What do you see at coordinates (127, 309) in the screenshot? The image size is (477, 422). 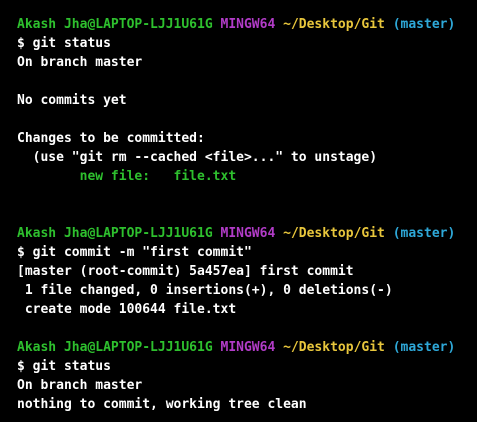 I see `output-line: create mode 100644 file.txt` at bounding box center [127, 309].